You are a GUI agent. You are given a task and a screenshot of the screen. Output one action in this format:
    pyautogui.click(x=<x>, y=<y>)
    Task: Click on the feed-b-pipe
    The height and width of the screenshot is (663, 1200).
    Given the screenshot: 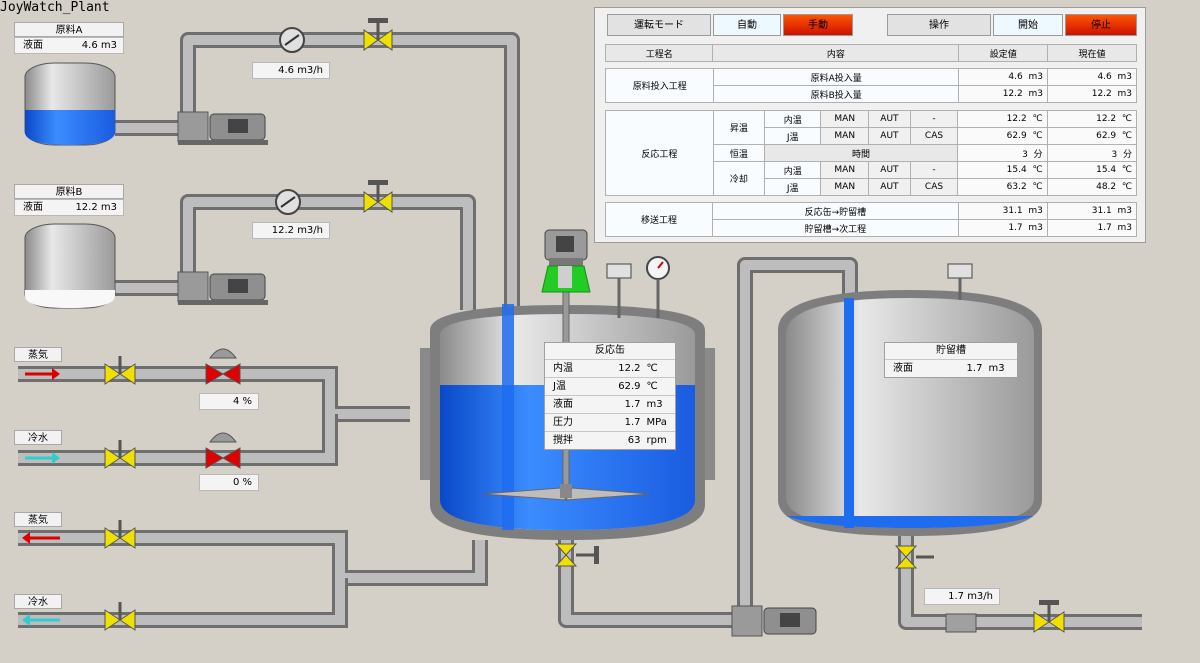 What is the action you would take?
    pyautogui.click(x=295, y=252)
    